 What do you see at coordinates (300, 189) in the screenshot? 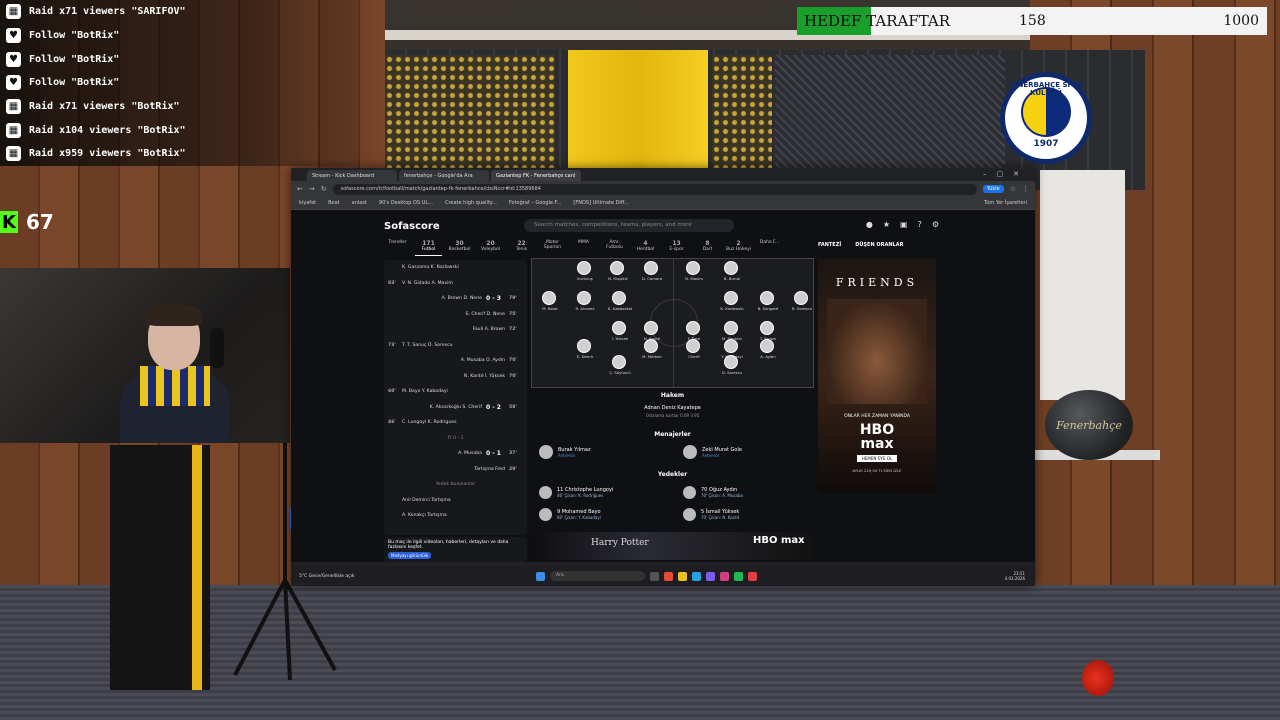
I see `back-icon: ←` at bounding box center [300, 189].